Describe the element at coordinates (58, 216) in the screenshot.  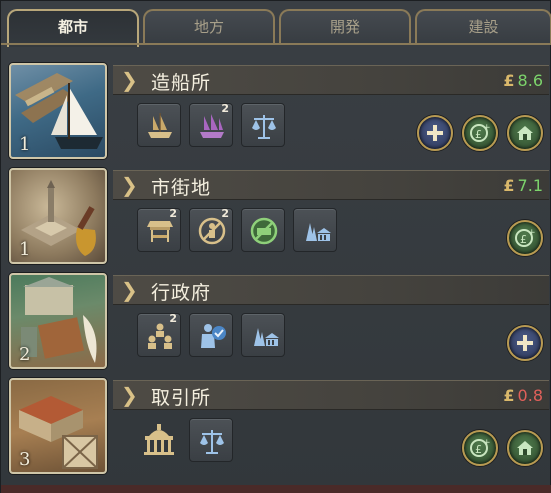
I see `urban-image: 1` at that location.